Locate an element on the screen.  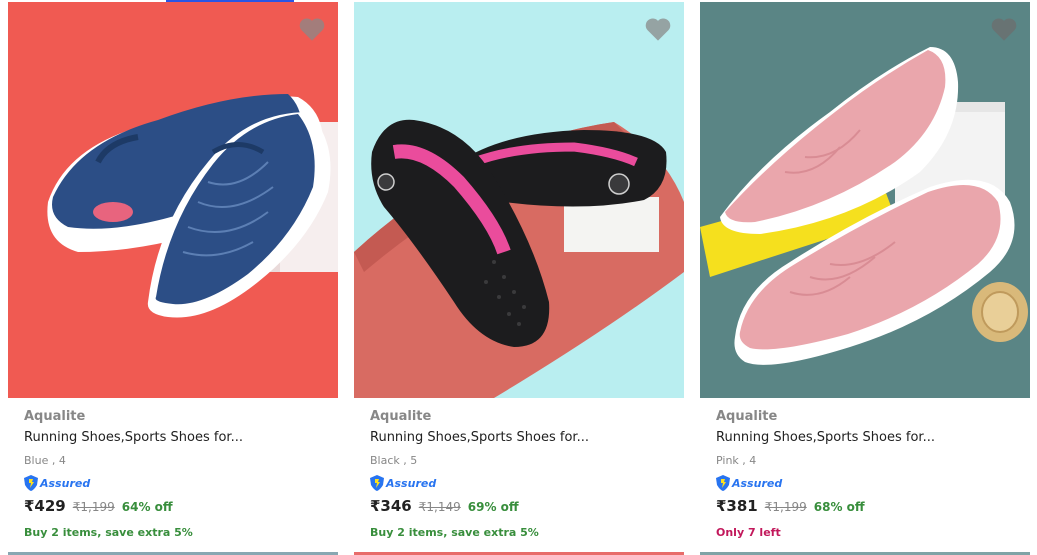
selling-price: ₹346 is located at coordinates (391, 506).